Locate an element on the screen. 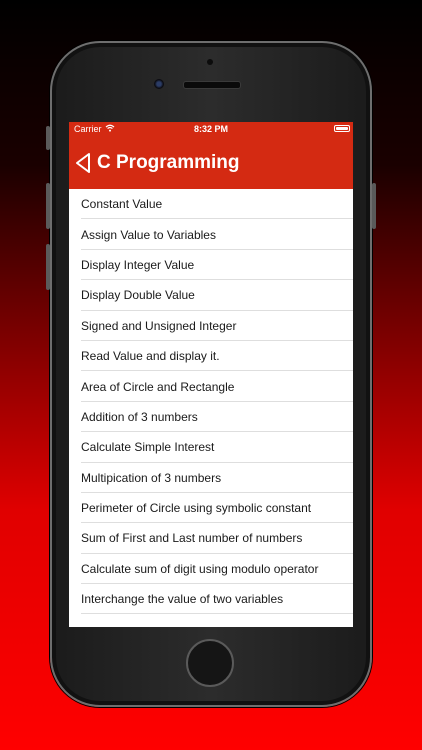 This screenshot has width=422, height=750. list-item: Read Value and display it. is located at coordinates (211, 356).